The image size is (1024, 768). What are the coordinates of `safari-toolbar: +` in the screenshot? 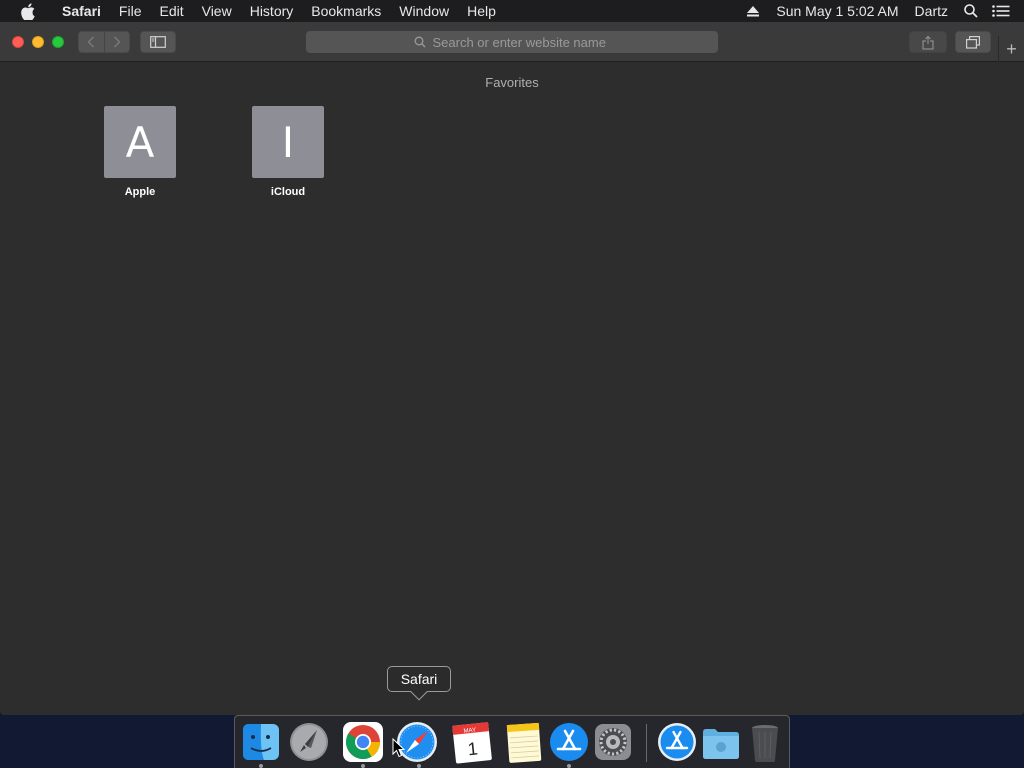 It's located at (512, 42).